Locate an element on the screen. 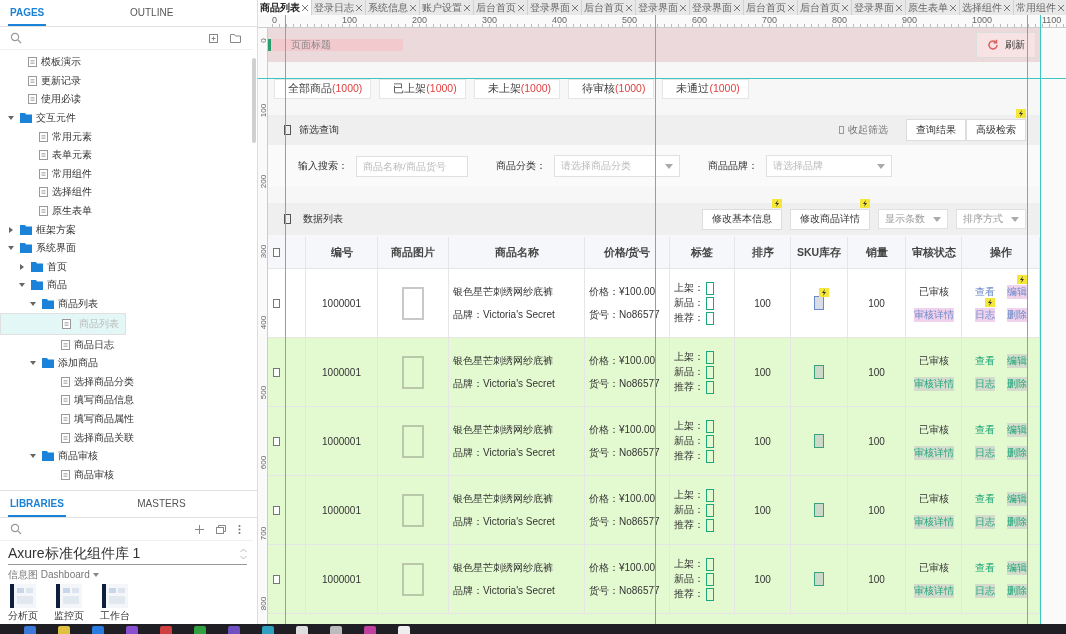 The image size is (1066, 634). tree-item: 原生表单 is located at coordinates (128, 211).